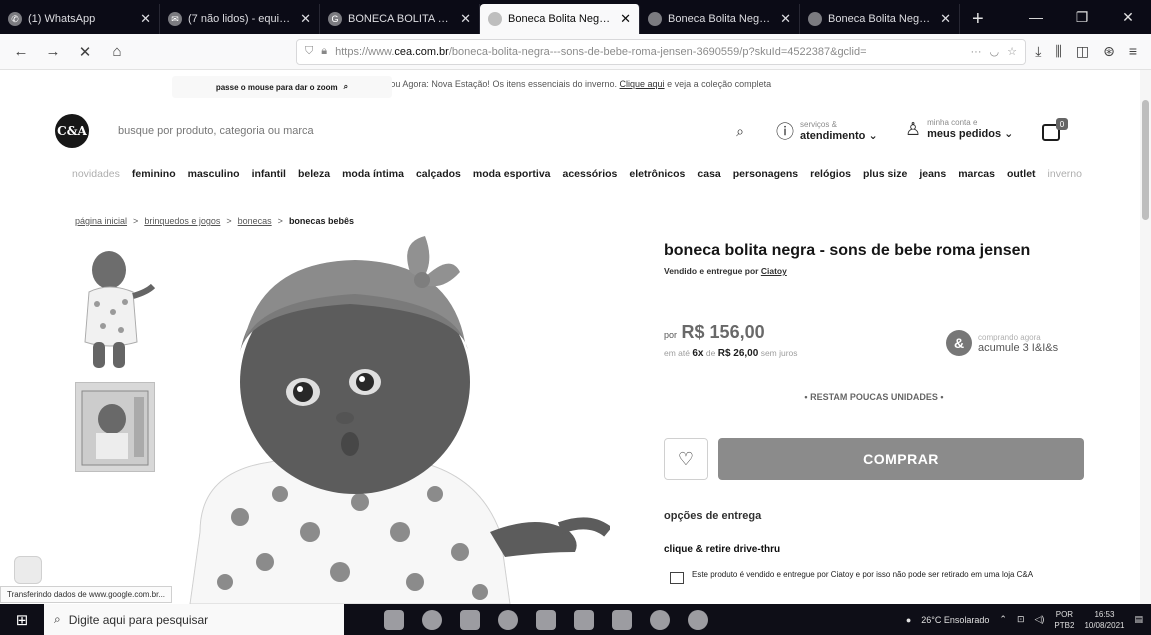  What do you see at coordinates (1145, 160) in the screenshot?
I see `scrollbar-thumb` at bounding box center [1145, 160].